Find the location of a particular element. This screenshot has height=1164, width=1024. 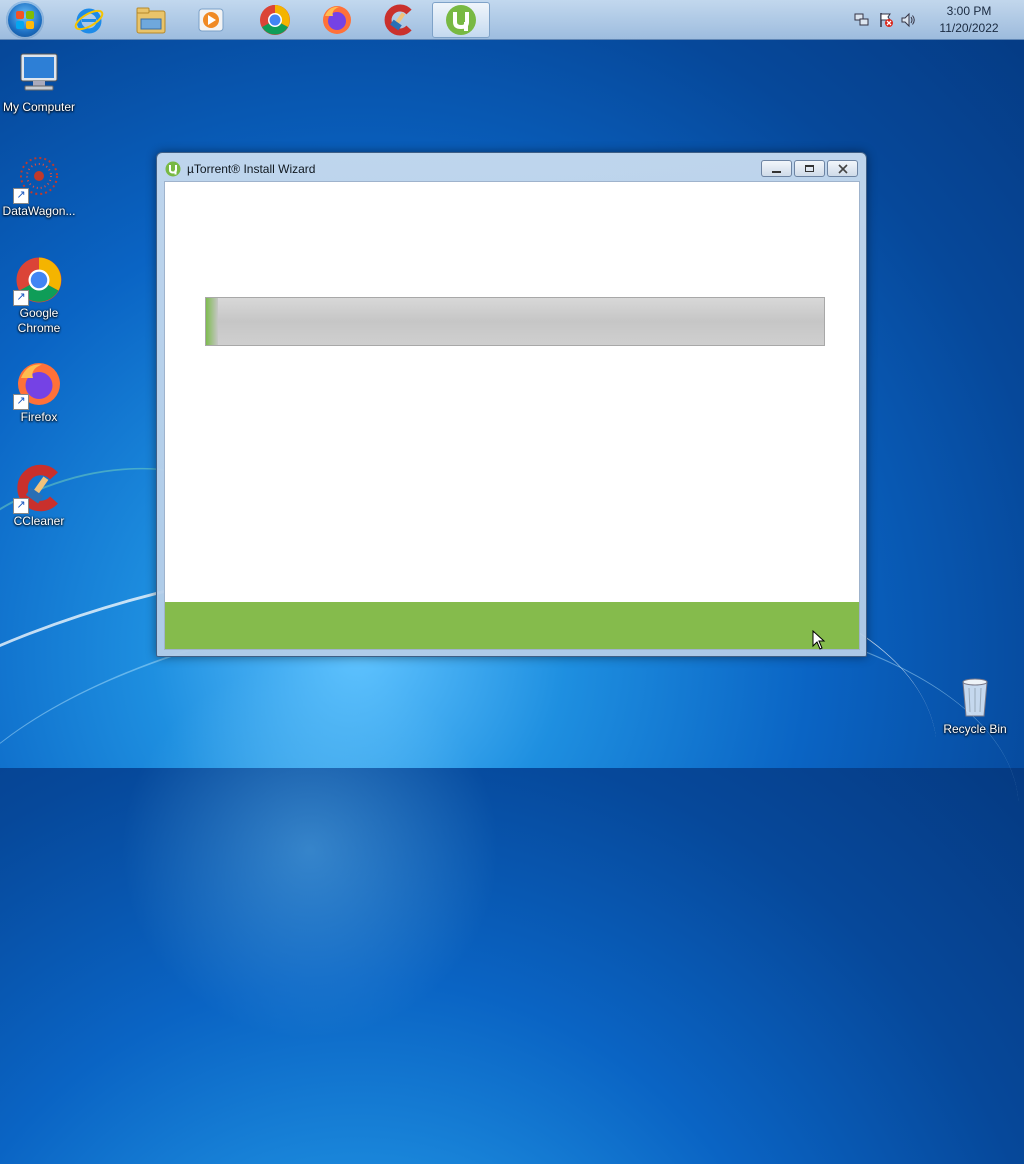

desktop-icon-label: Firefox is located at coordinates (39, 417).